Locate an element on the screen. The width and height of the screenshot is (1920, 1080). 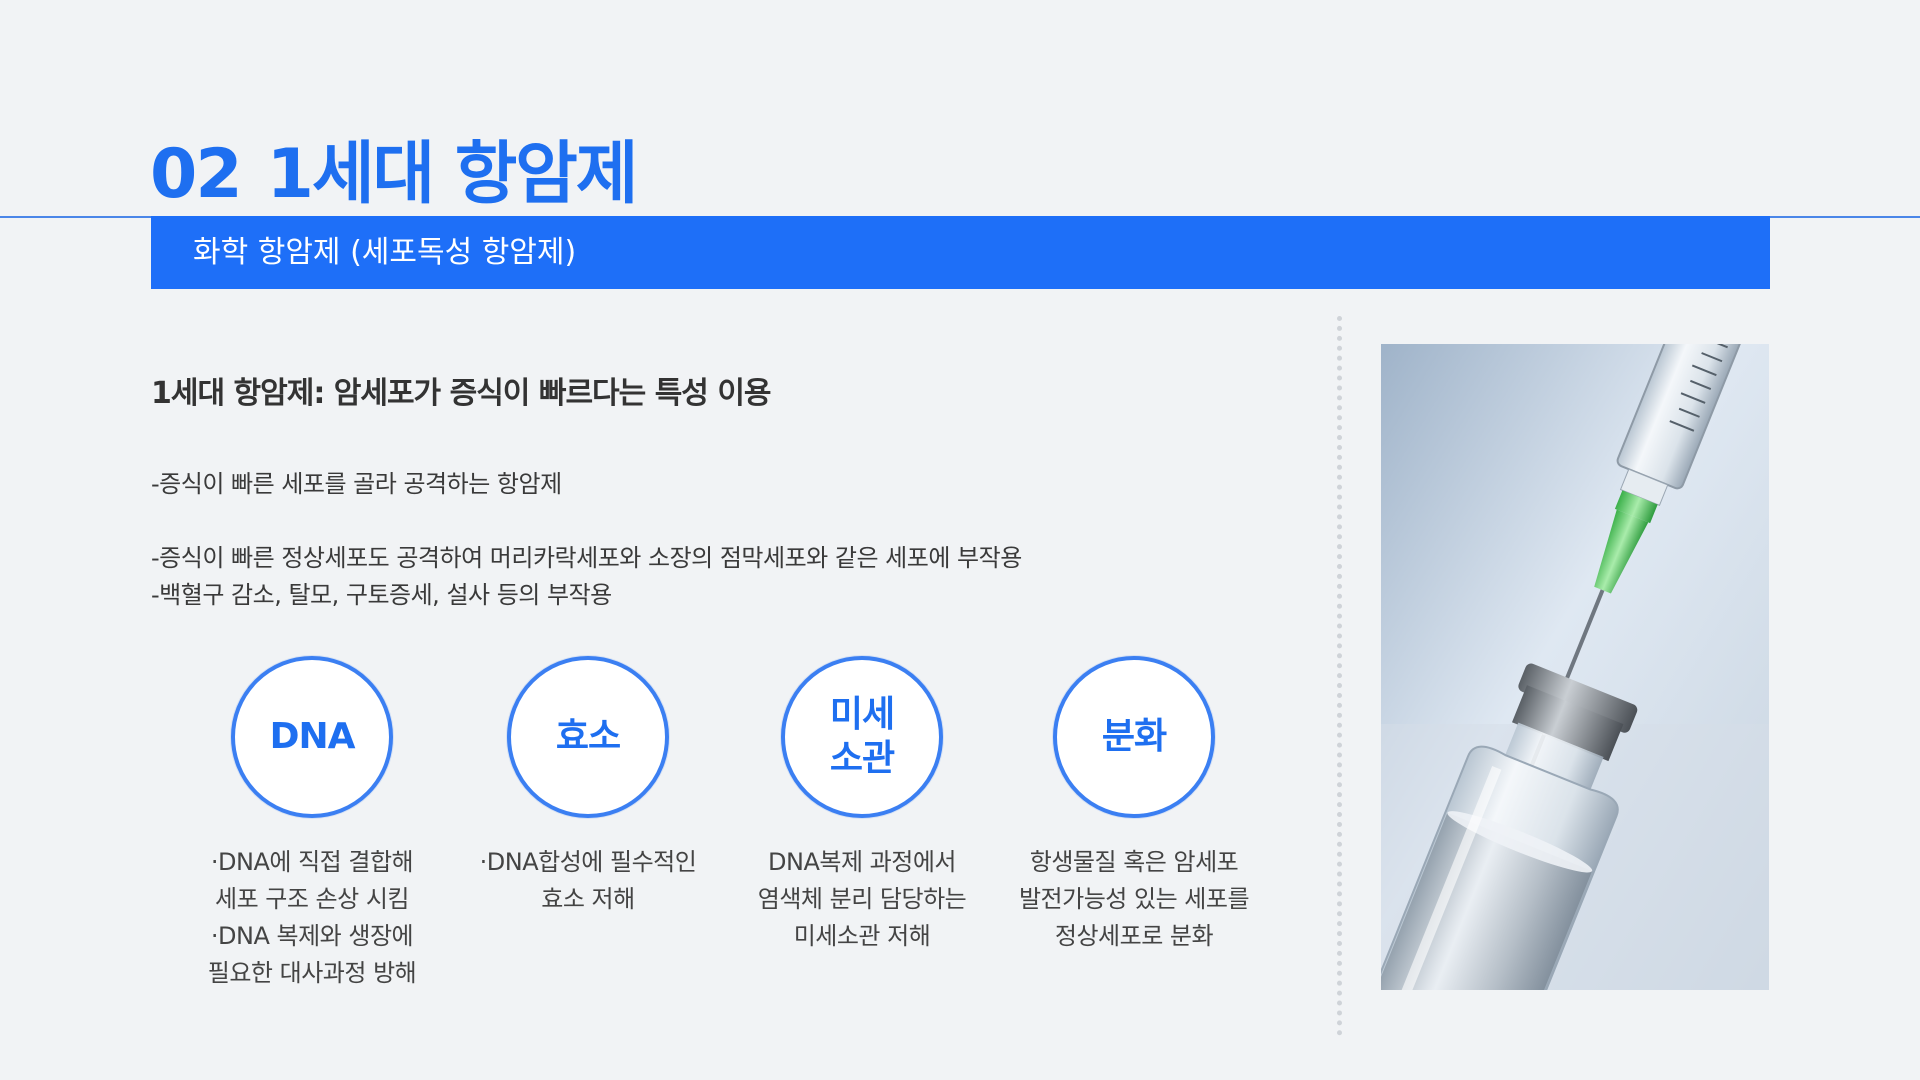
target-circle: 효소 is located at coordinates (588, 737).